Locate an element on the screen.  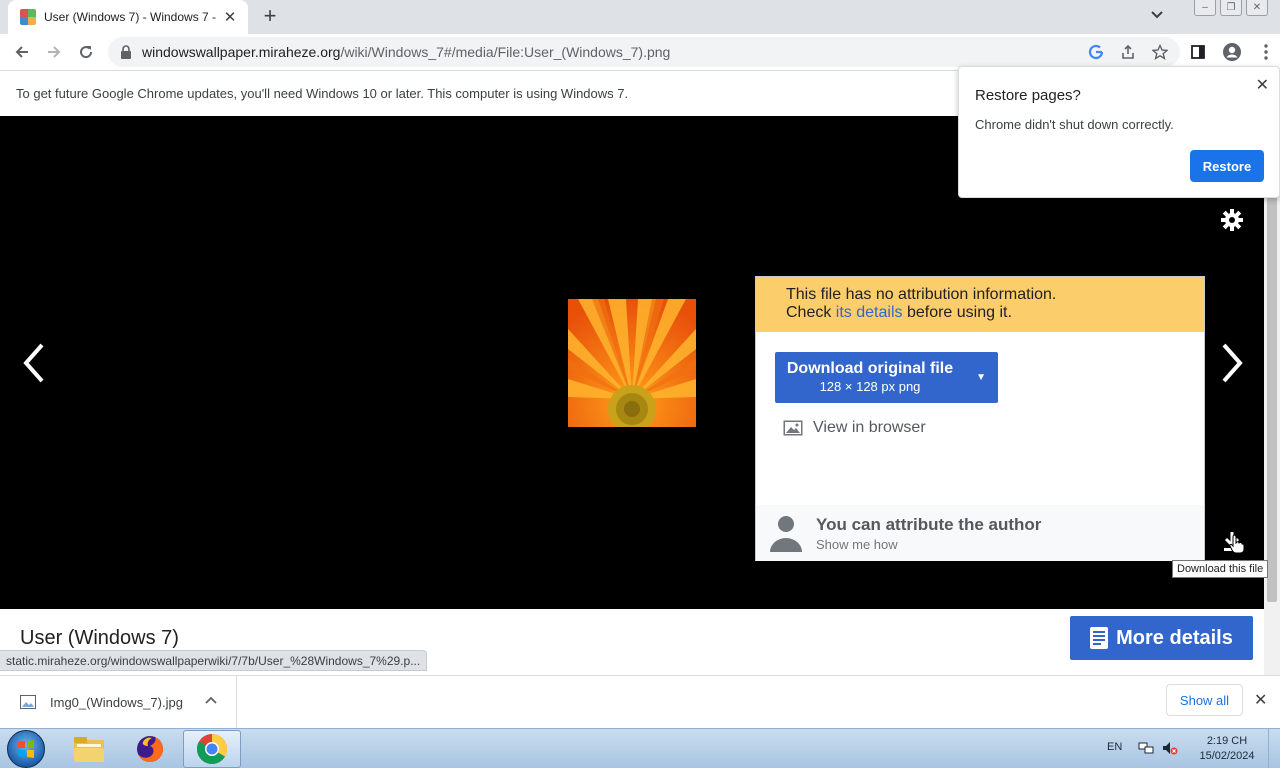
tab-title: User (Windows 7) - Windows 7 - is located at coordinates (130, 17).